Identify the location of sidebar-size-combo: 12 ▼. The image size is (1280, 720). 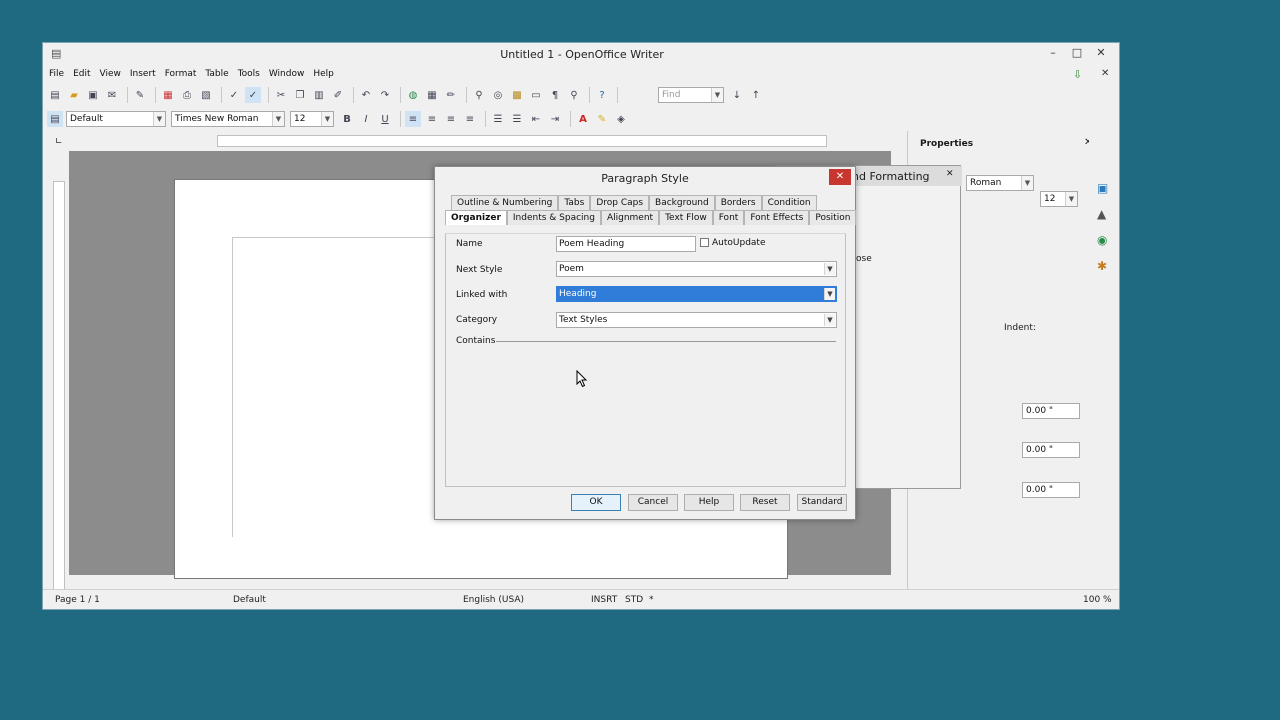
(1059, 199).